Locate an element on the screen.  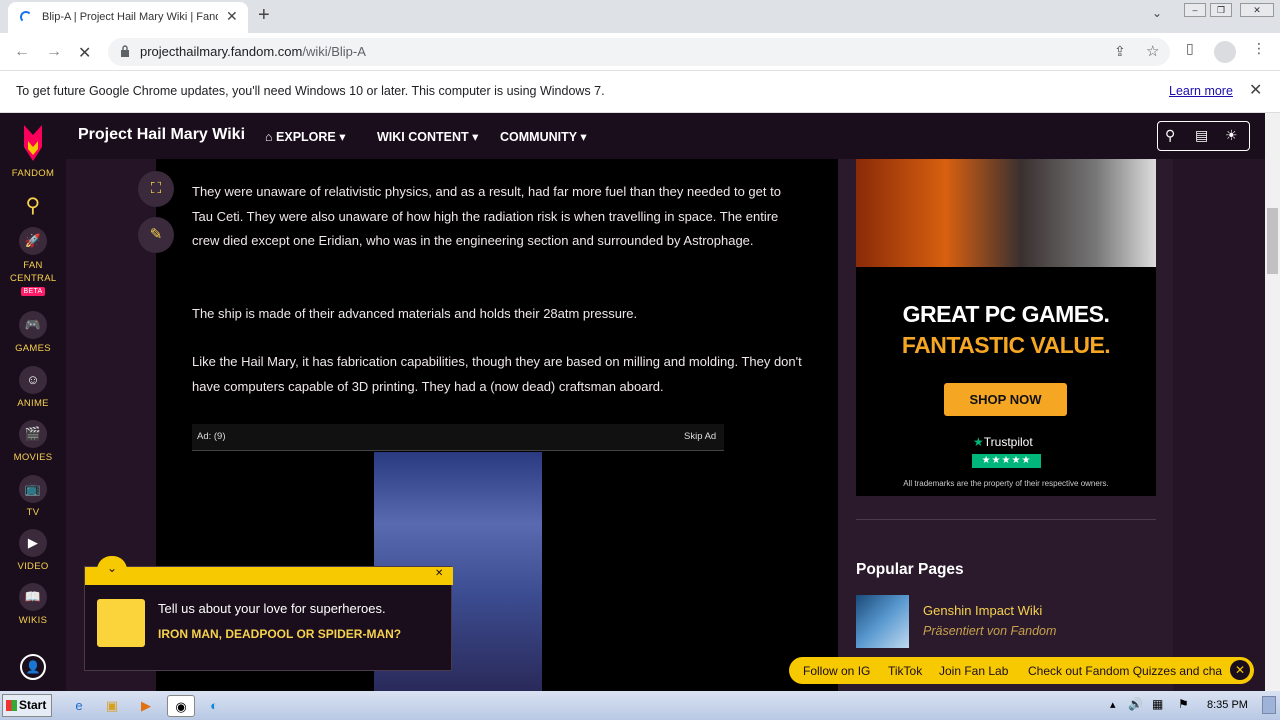
scrollbar-thumb is located at coordinates (1272, 241).